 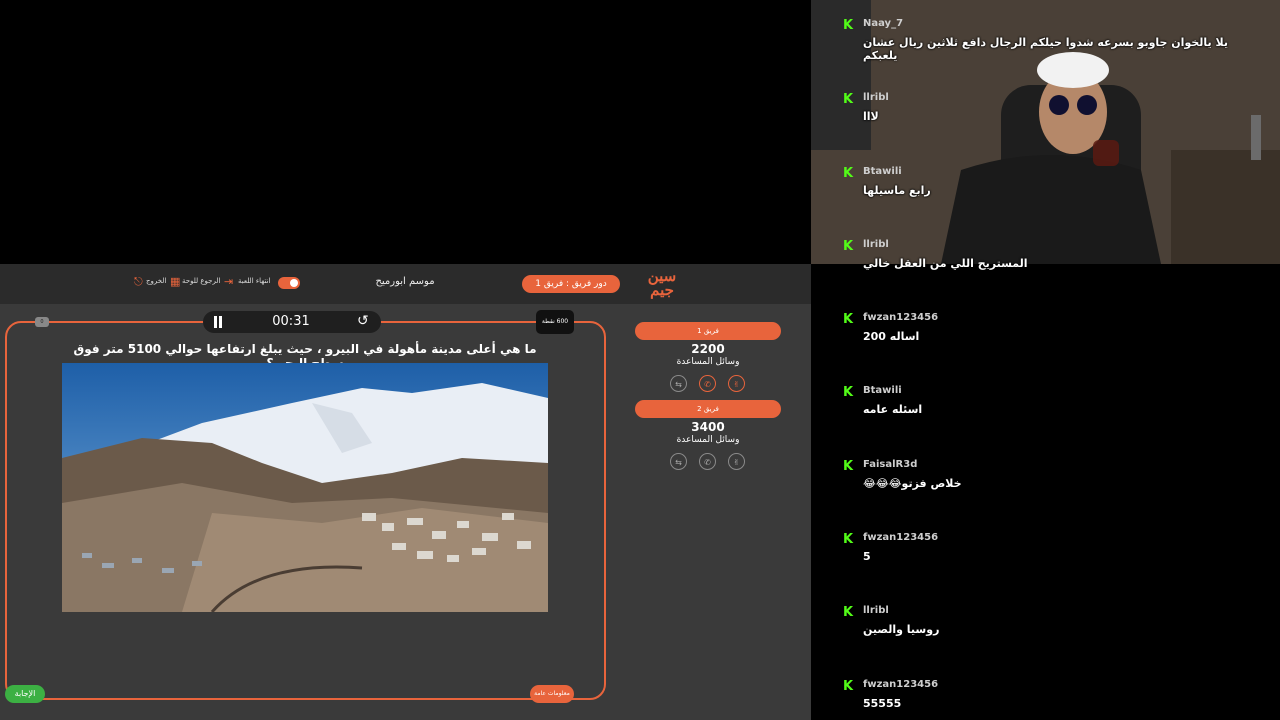 I want to click on chat-text: روسيا والصين, so click(x=901, y=629).